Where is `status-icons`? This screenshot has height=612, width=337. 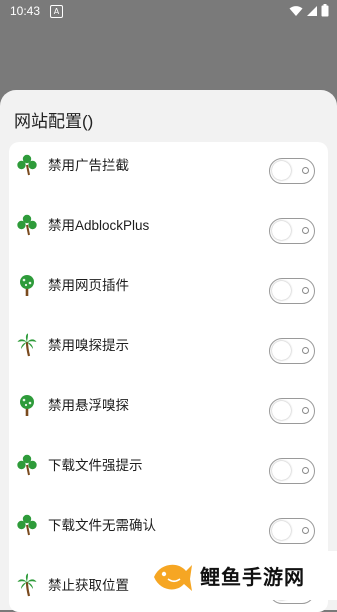
status-icons is located at coordinates (309, 10).